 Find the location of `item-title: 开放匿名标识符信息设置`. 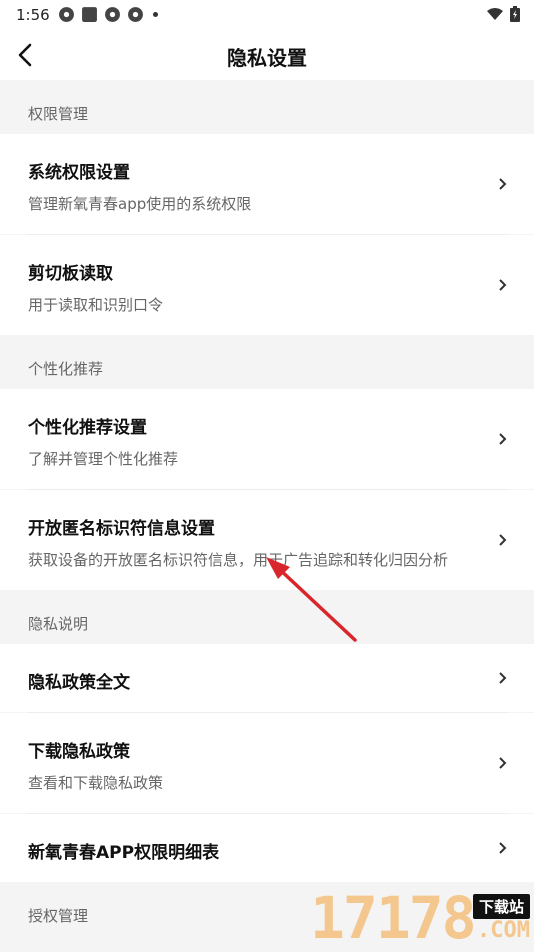

item-title: 开放匿名标识符信息设置 is located at coordinates (121, 529).